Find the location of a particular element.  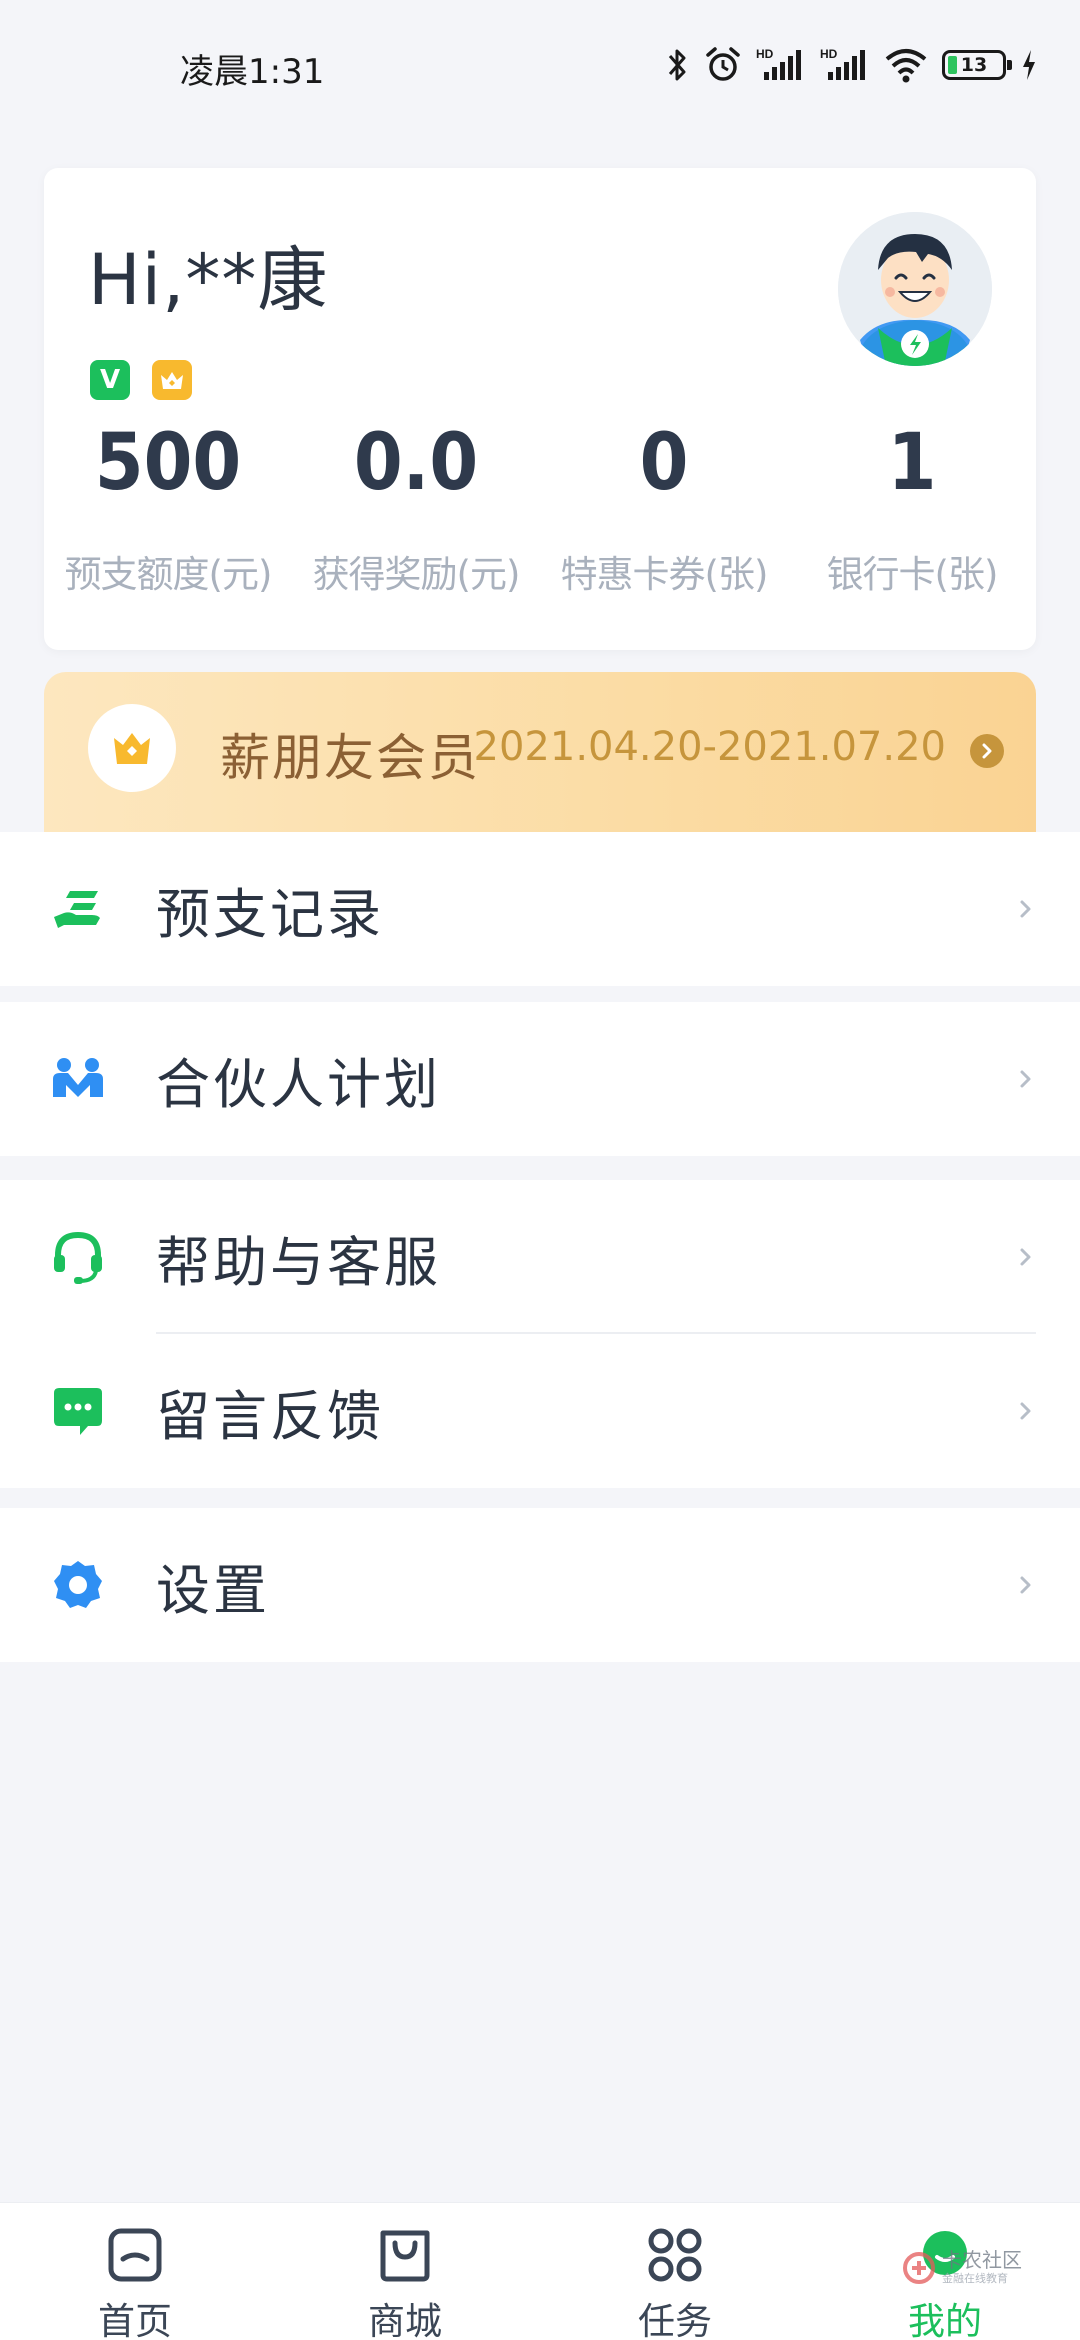

stat-label: 特惠卡券(张) is located at coordinates (664, 574).